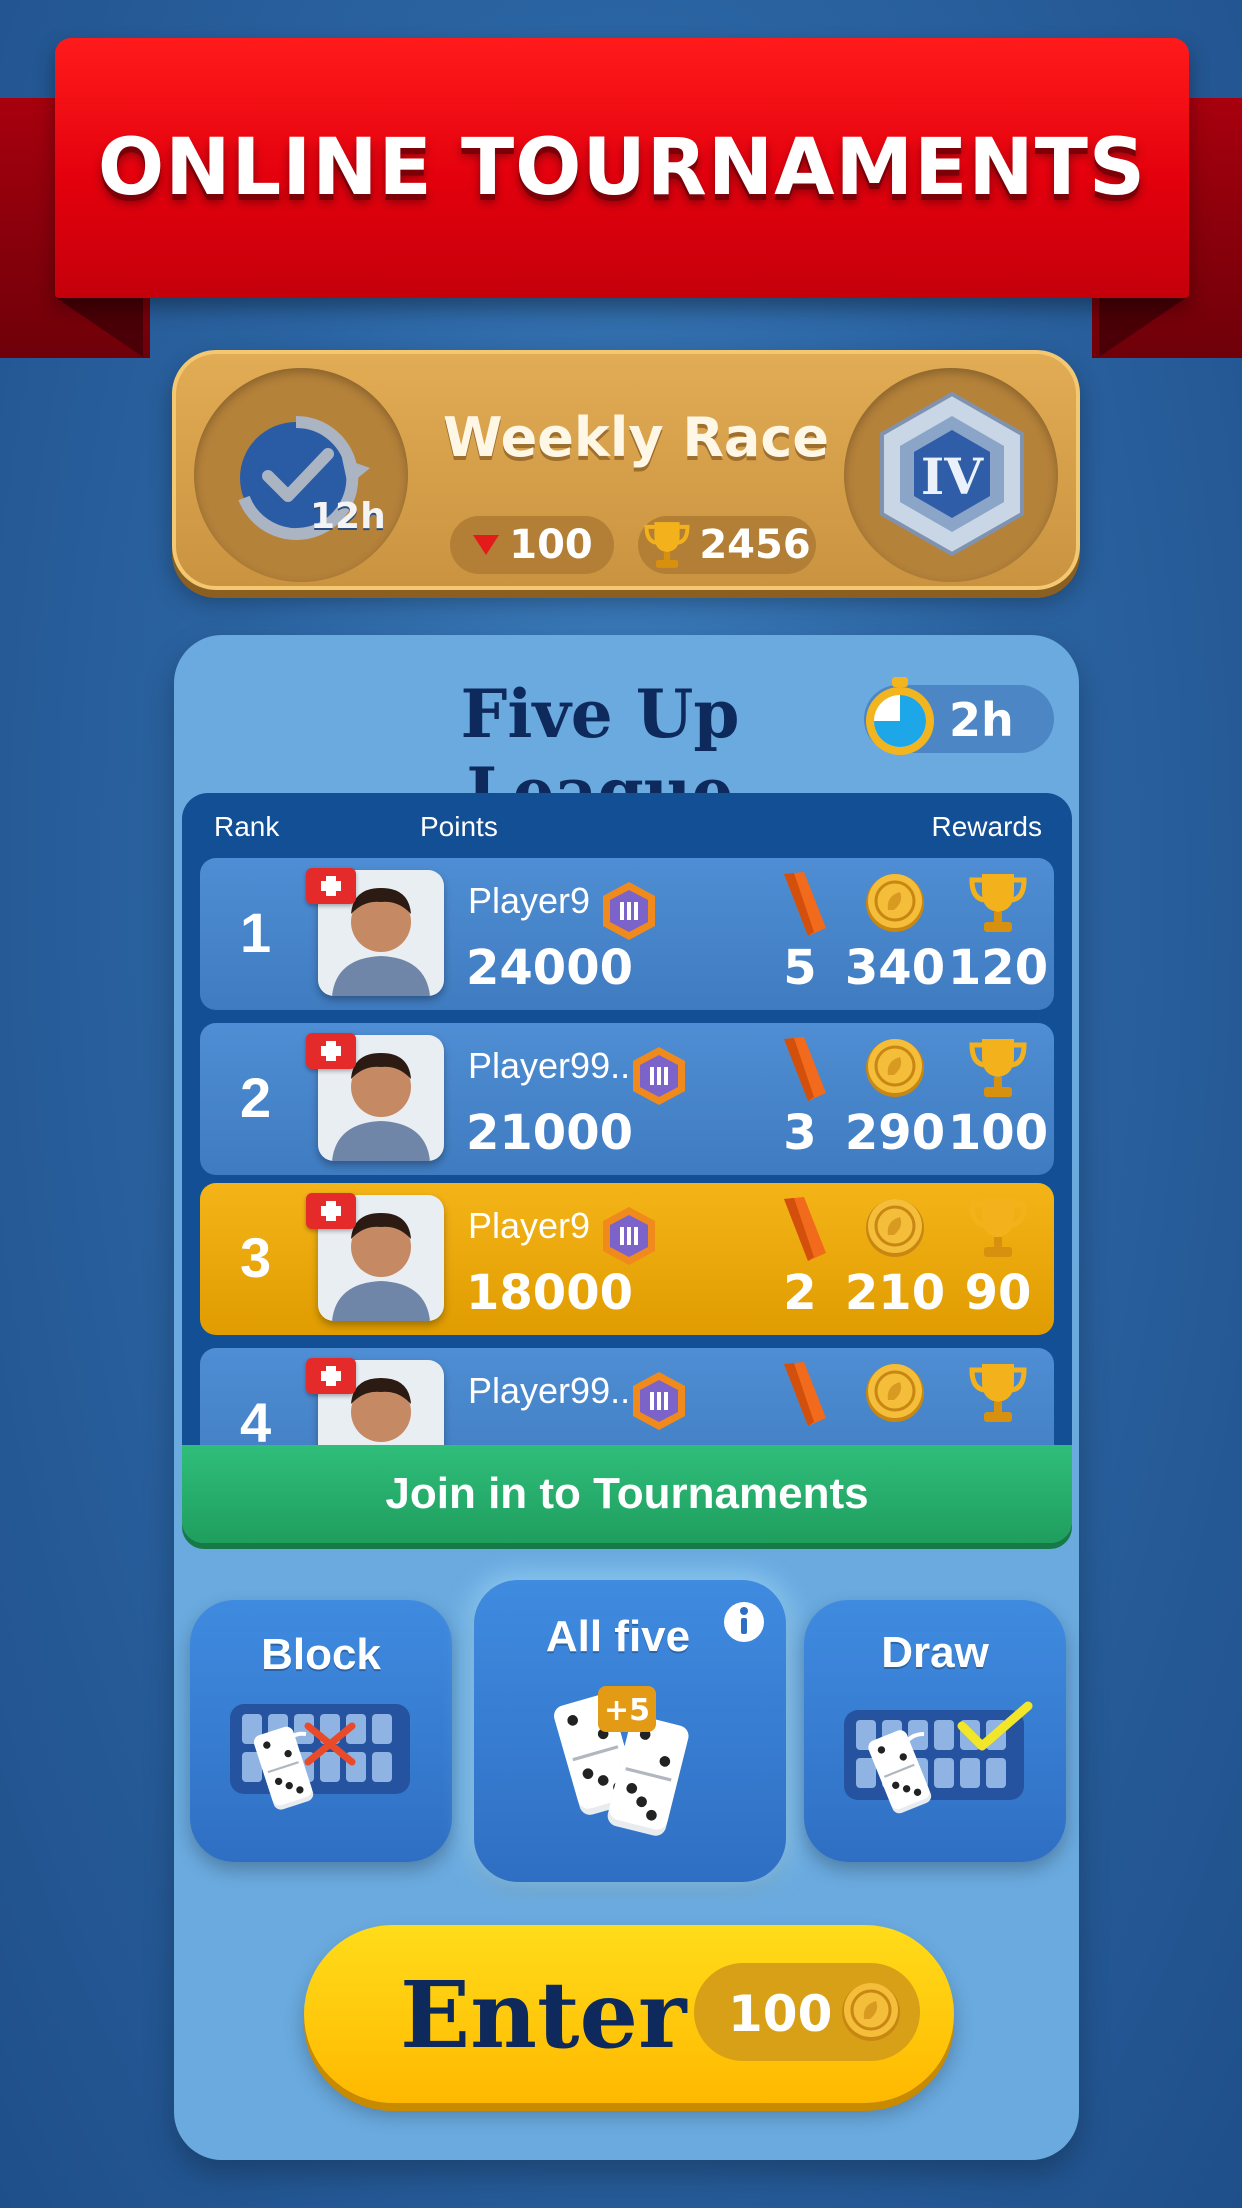  What do you see at coordinates (935, 1652) in the screenshot?
I see `mode-draw-label: Draw` at bounding box center [935, 1652].